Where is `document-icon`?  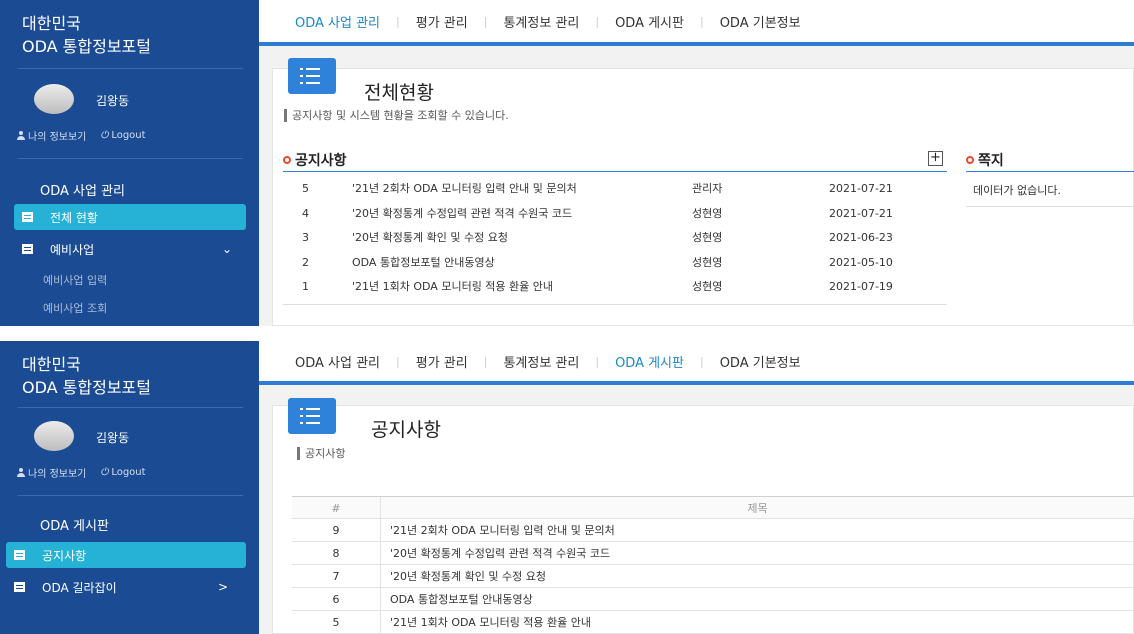
document-icon is located at coordinates (27, 217).